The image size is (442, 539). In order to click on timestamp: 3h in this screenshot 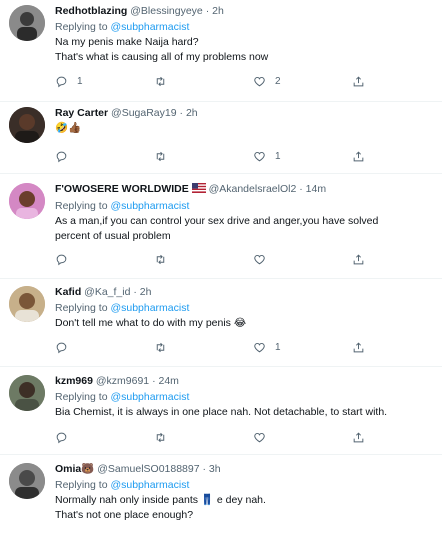, I will do `click(215, 469)`.